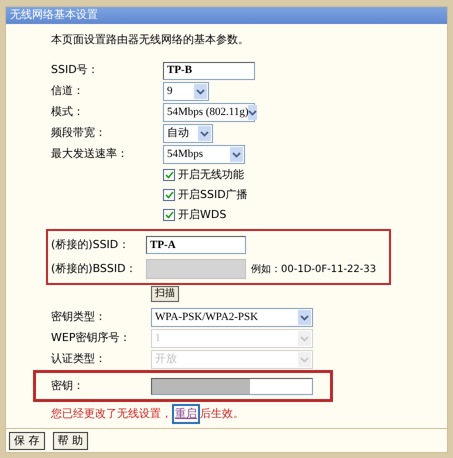 This screenshot has height=458, width=453. I want to click on notice-text: 您已经更改了无线设置，, so click(111, 414).